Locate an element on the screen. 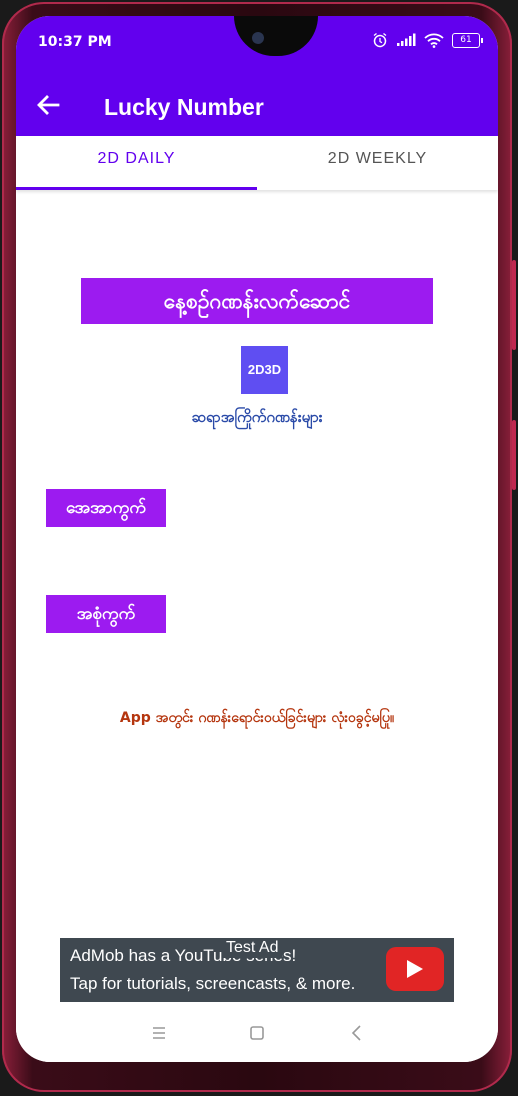  app-bar: Lucky Number is located at coordinates (257, 104).